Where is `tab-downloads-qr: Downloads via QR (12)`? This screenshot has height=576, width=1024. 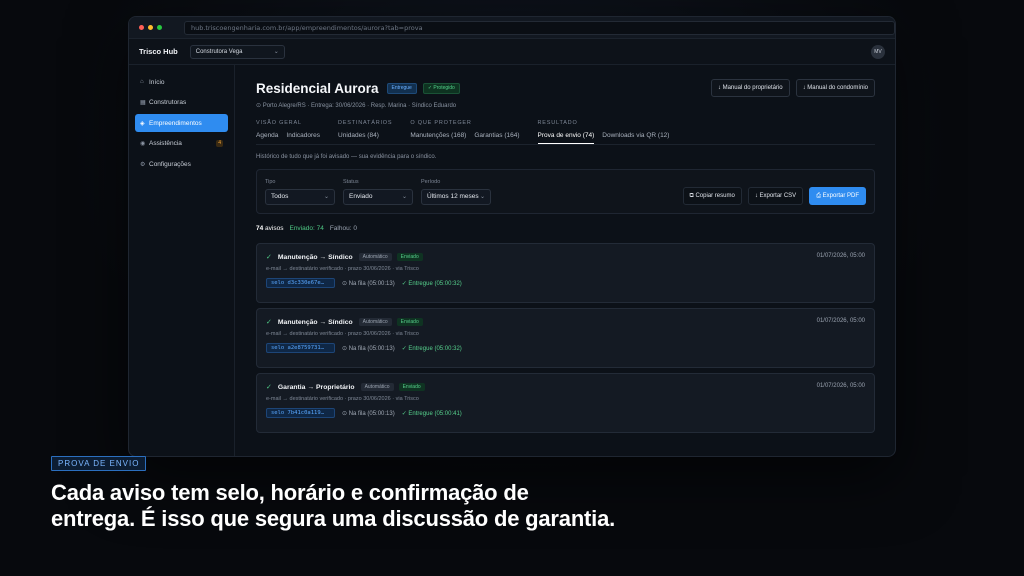 tab-downloads-qr: Downloads via QR (12) is located at coordinates (635, 138).